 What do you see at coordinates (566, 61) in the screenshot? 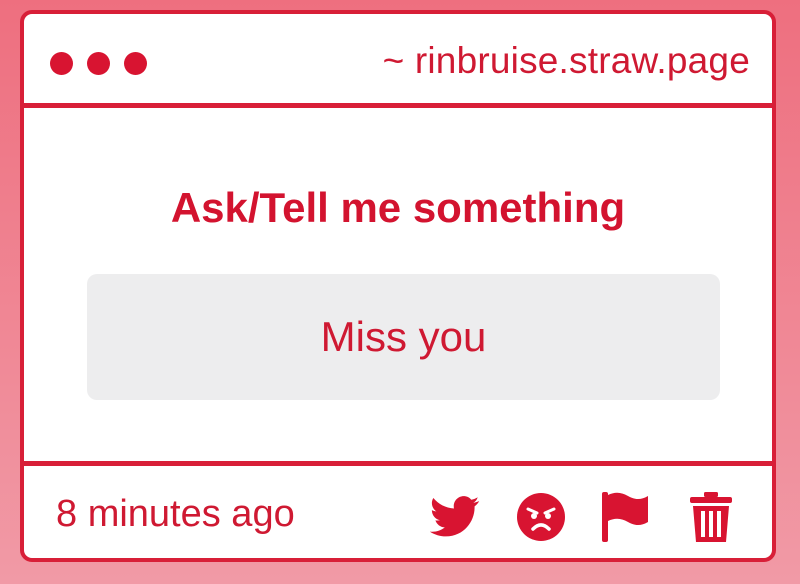
I see `page-url: ~ rinbruise.straw.page` at bounding box center [566, 61].